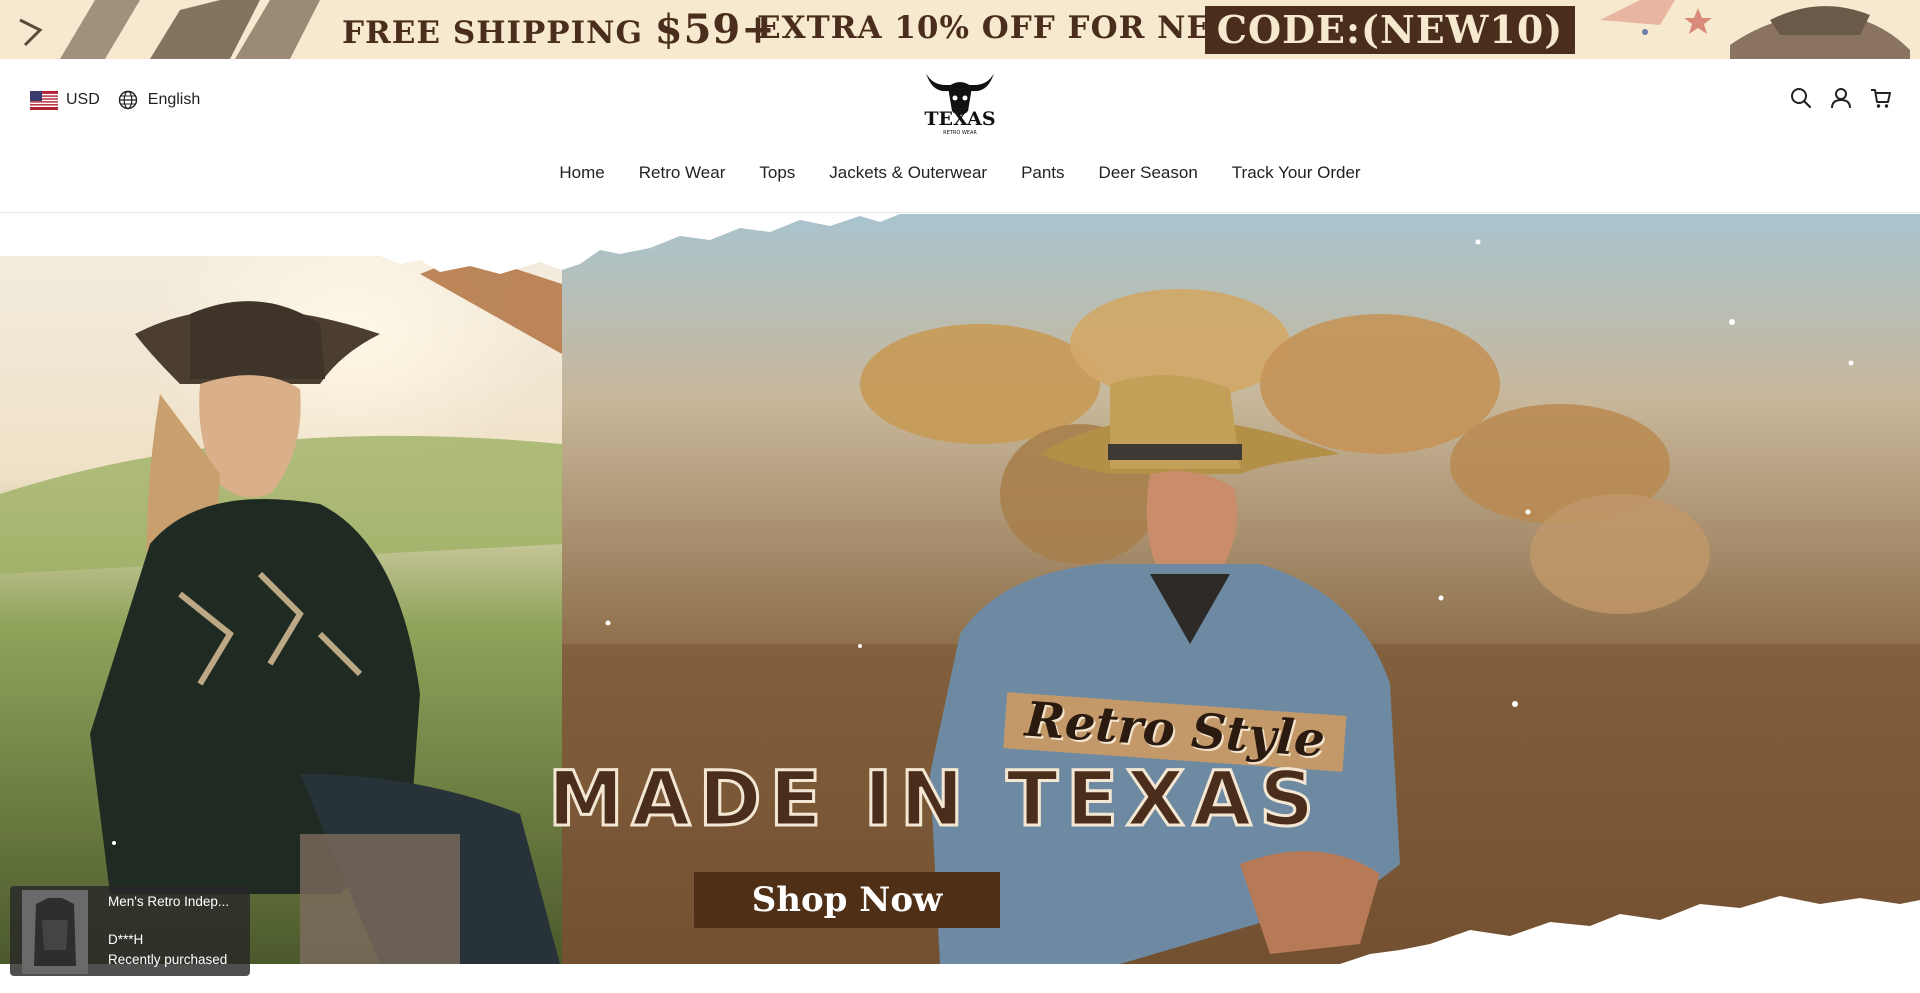  I want to click on locale-selector: USD English, so click(115, 100).